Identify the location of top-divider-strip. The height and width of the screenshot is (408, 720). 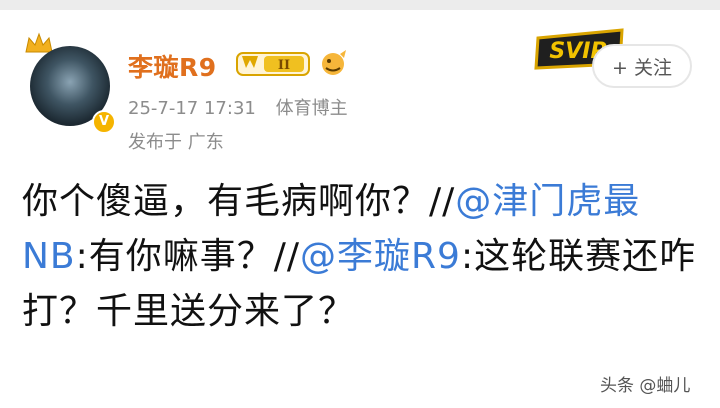
(360, 5).